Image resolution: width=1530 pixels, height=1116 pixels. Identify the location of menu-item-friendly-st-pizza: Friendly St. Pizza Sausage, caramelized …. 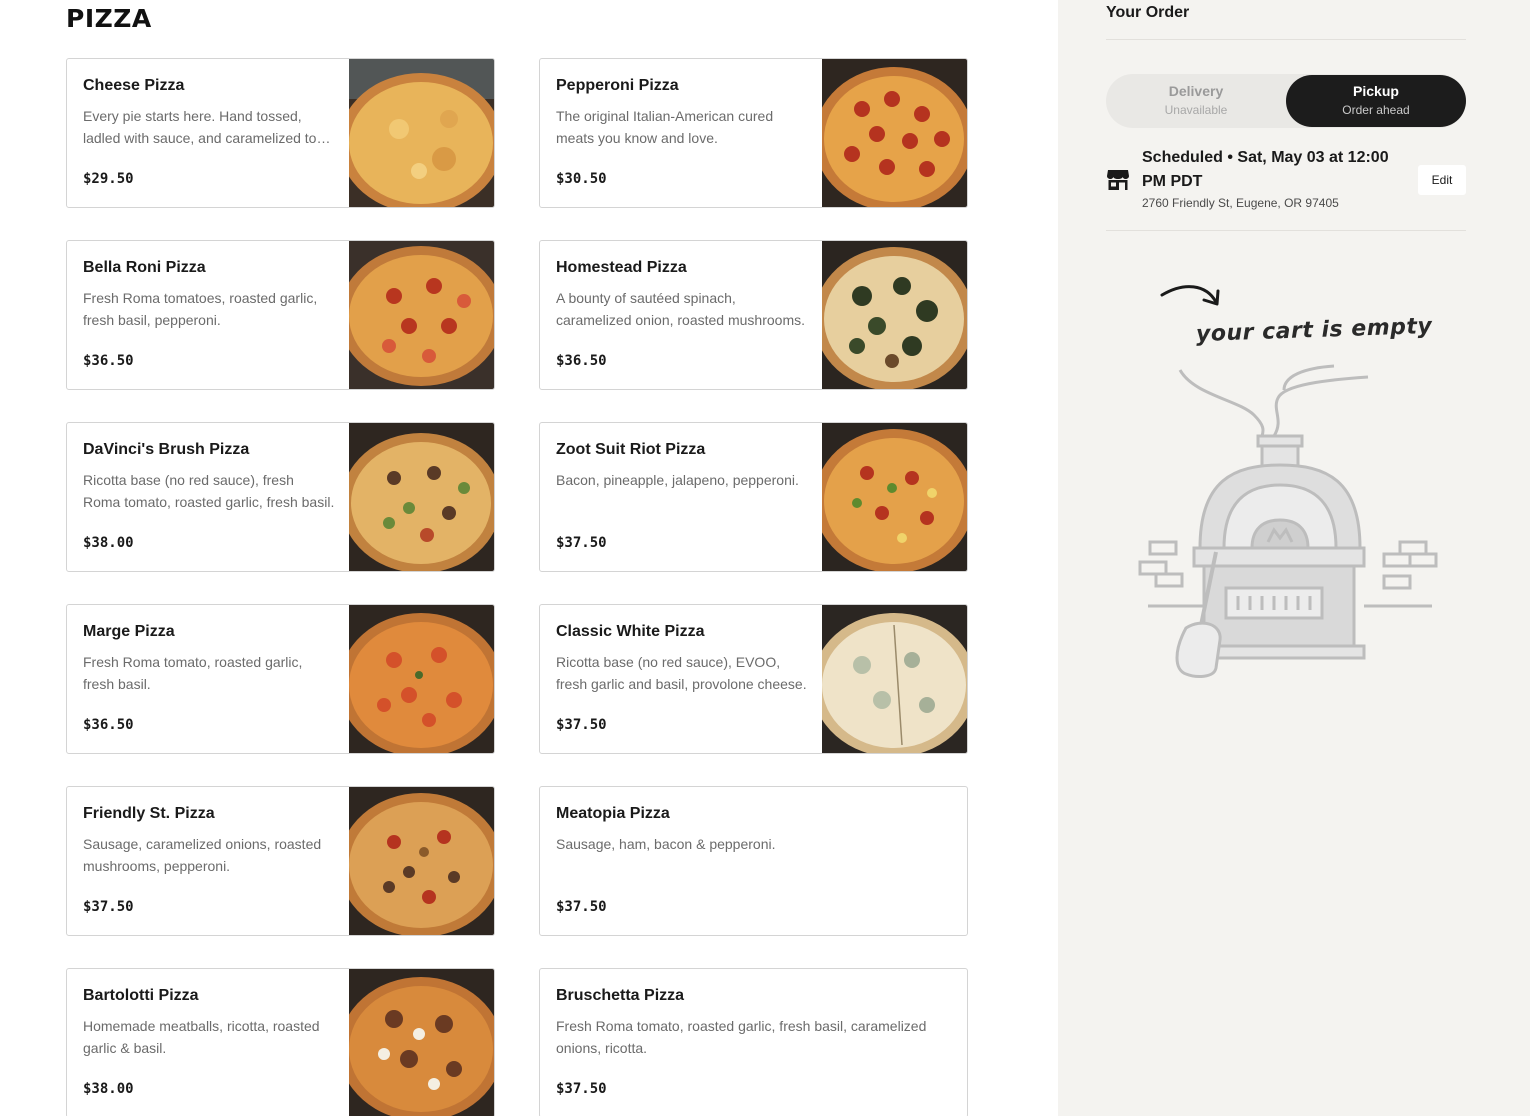
(280, 861).